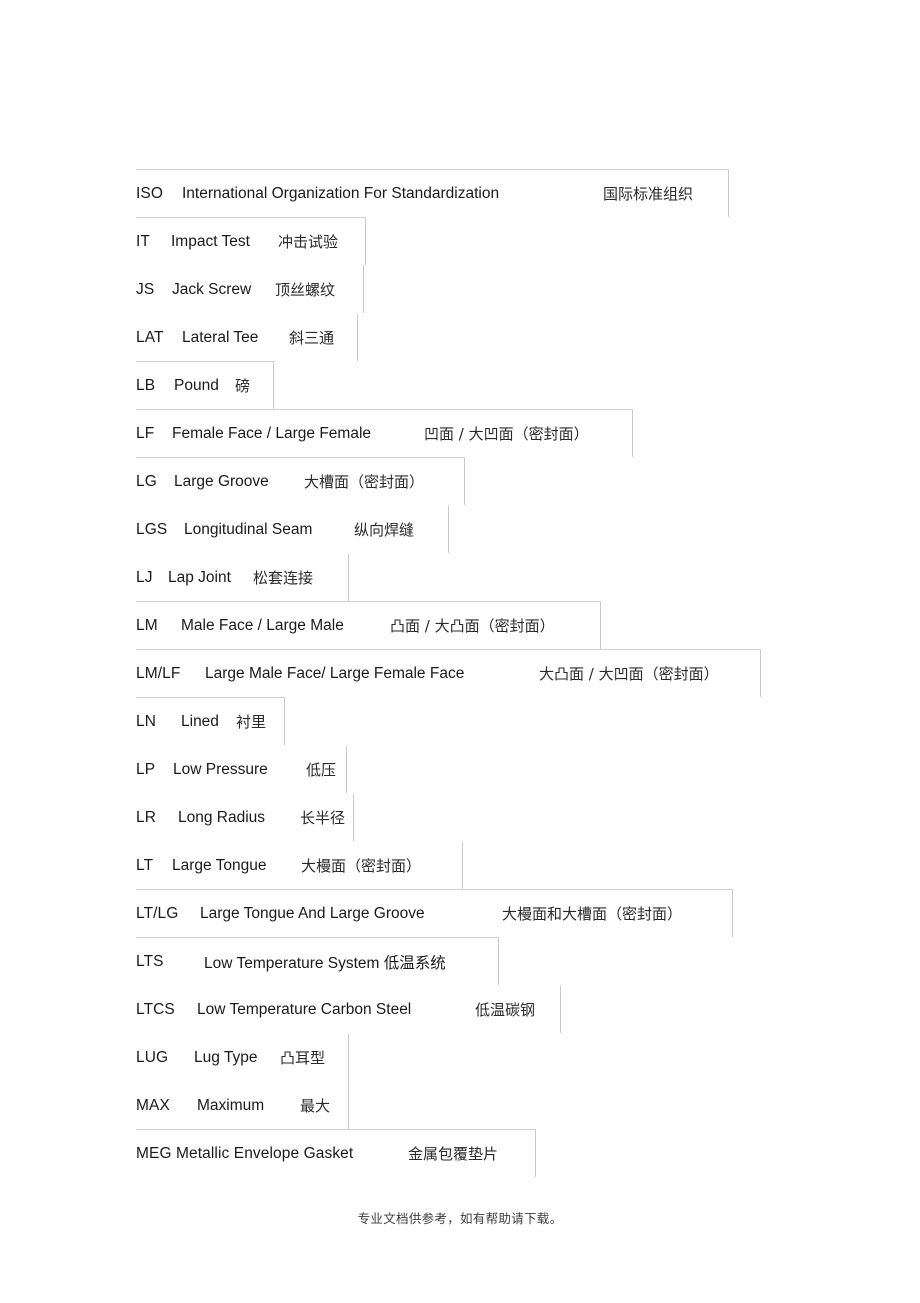  I want to click on abbreviation-english-term: Jack Screw, so click(212, 289).